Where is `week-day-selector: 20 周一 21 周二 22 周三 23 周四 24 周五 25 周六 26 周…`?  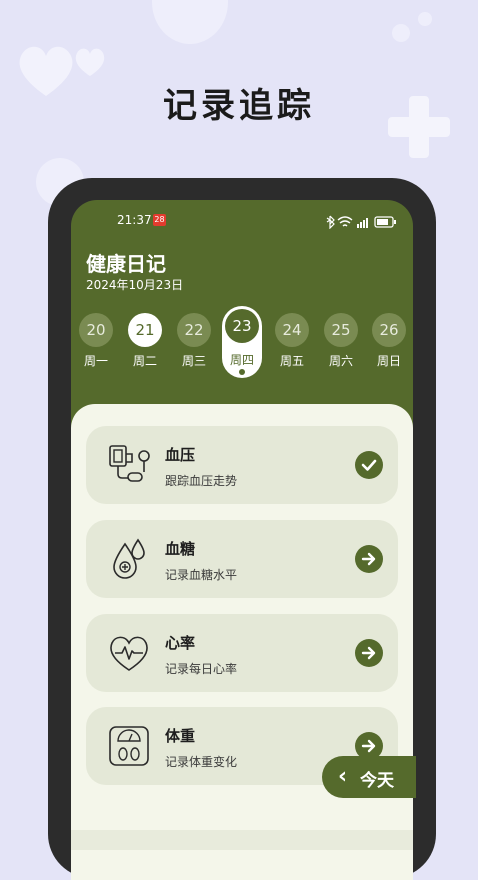
week-day-selector: 20 周一 21 周二 22 周三 23 周四 24 周五 25 周六 26 周… is located at coordinates (242, 345).